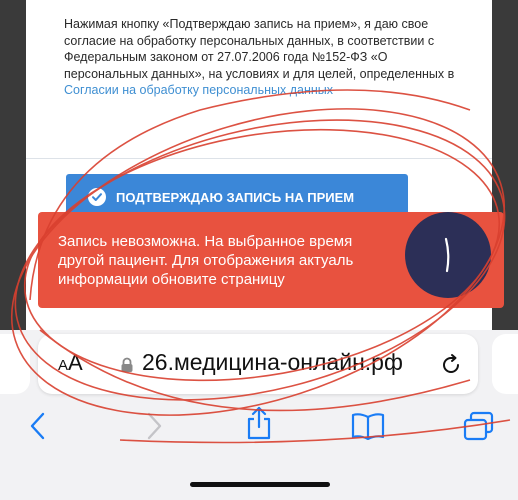  Describe the element at coordinates (127, 367) in the screenshot. I see `lock-icon` at that location.